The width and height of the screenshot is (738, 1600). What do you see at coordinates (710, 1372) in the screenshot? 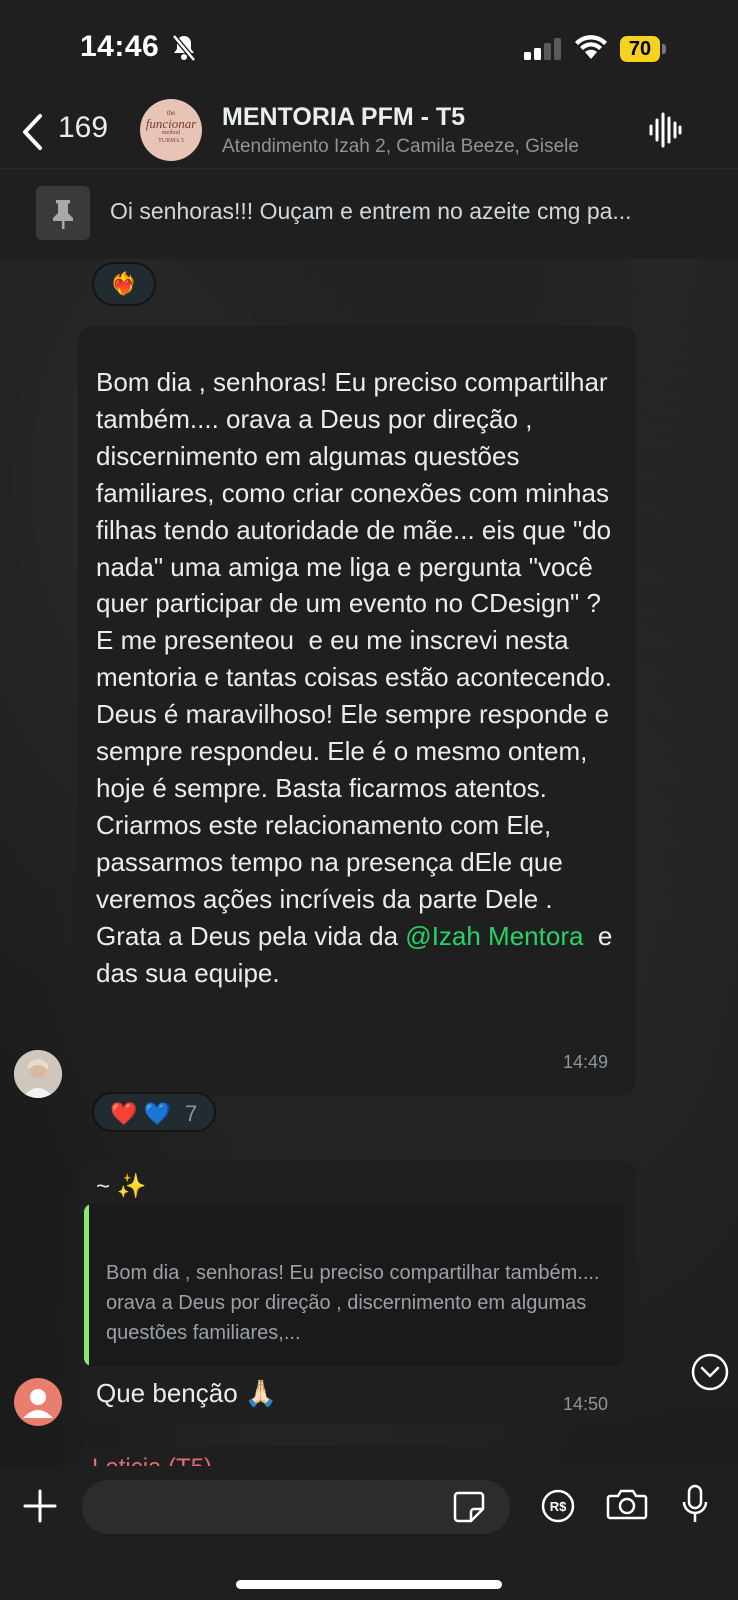
I see `chevron-down-circle-icon` at bounding box center [710, 1372].